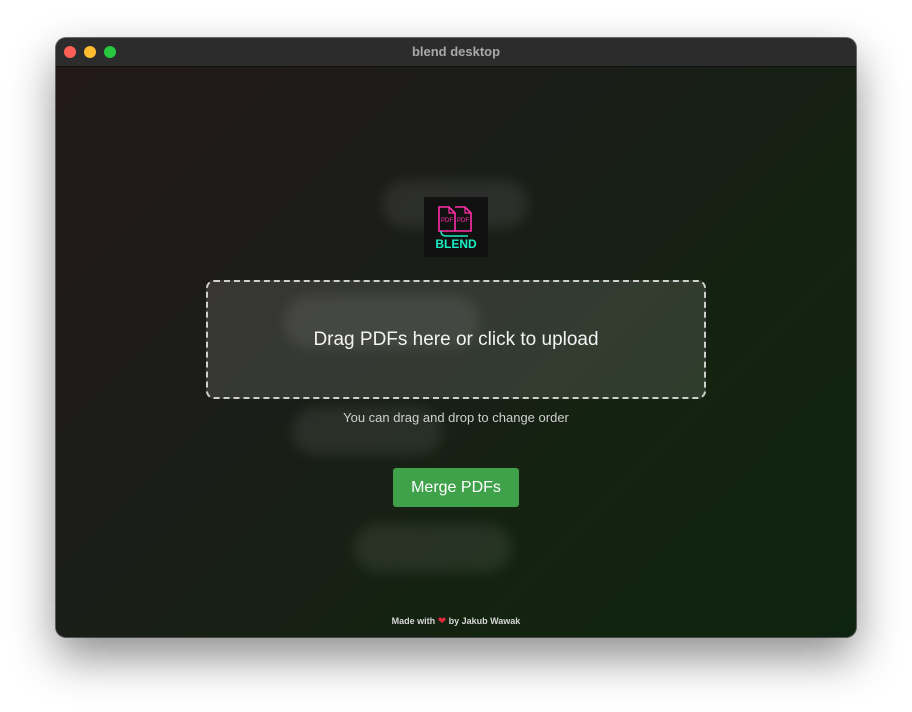 This screenshot has width=912, height=712. Describe the element at coordinates (447, 221) in the screenshot. I see `logo-pdf-left: PDF` at that location.